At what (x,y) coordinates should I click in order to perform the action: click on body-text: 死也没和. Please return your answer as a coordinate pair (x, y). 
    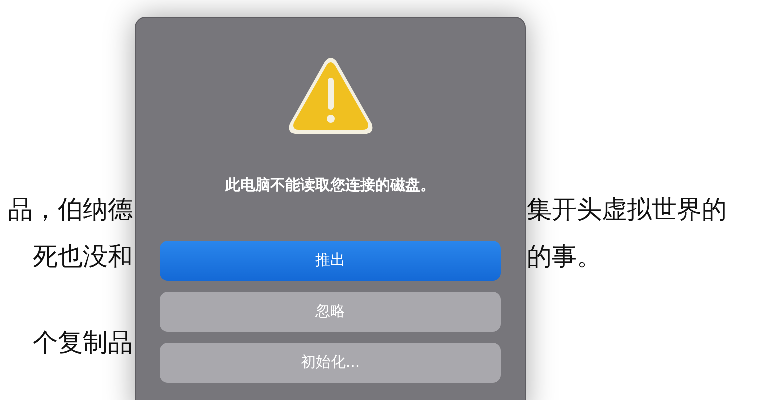
    Looking at the image, I should click on (83, 257).